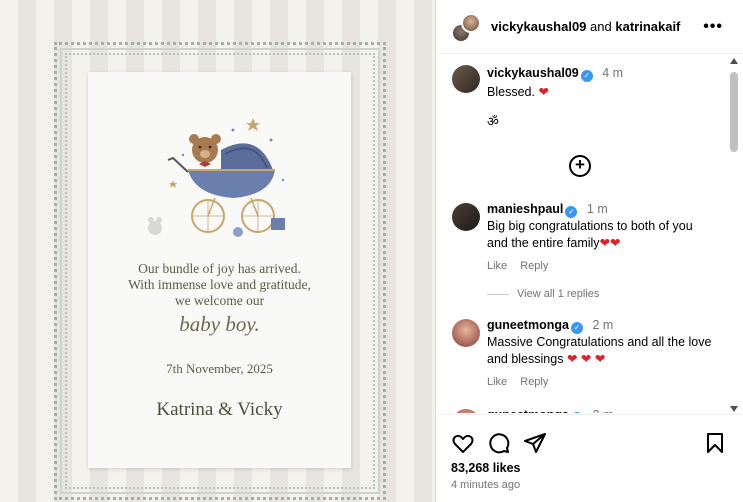  What do you see at coordinates (499, 443) in the screenshot?
I see `comment-icon` at bounding box center [499, 443].